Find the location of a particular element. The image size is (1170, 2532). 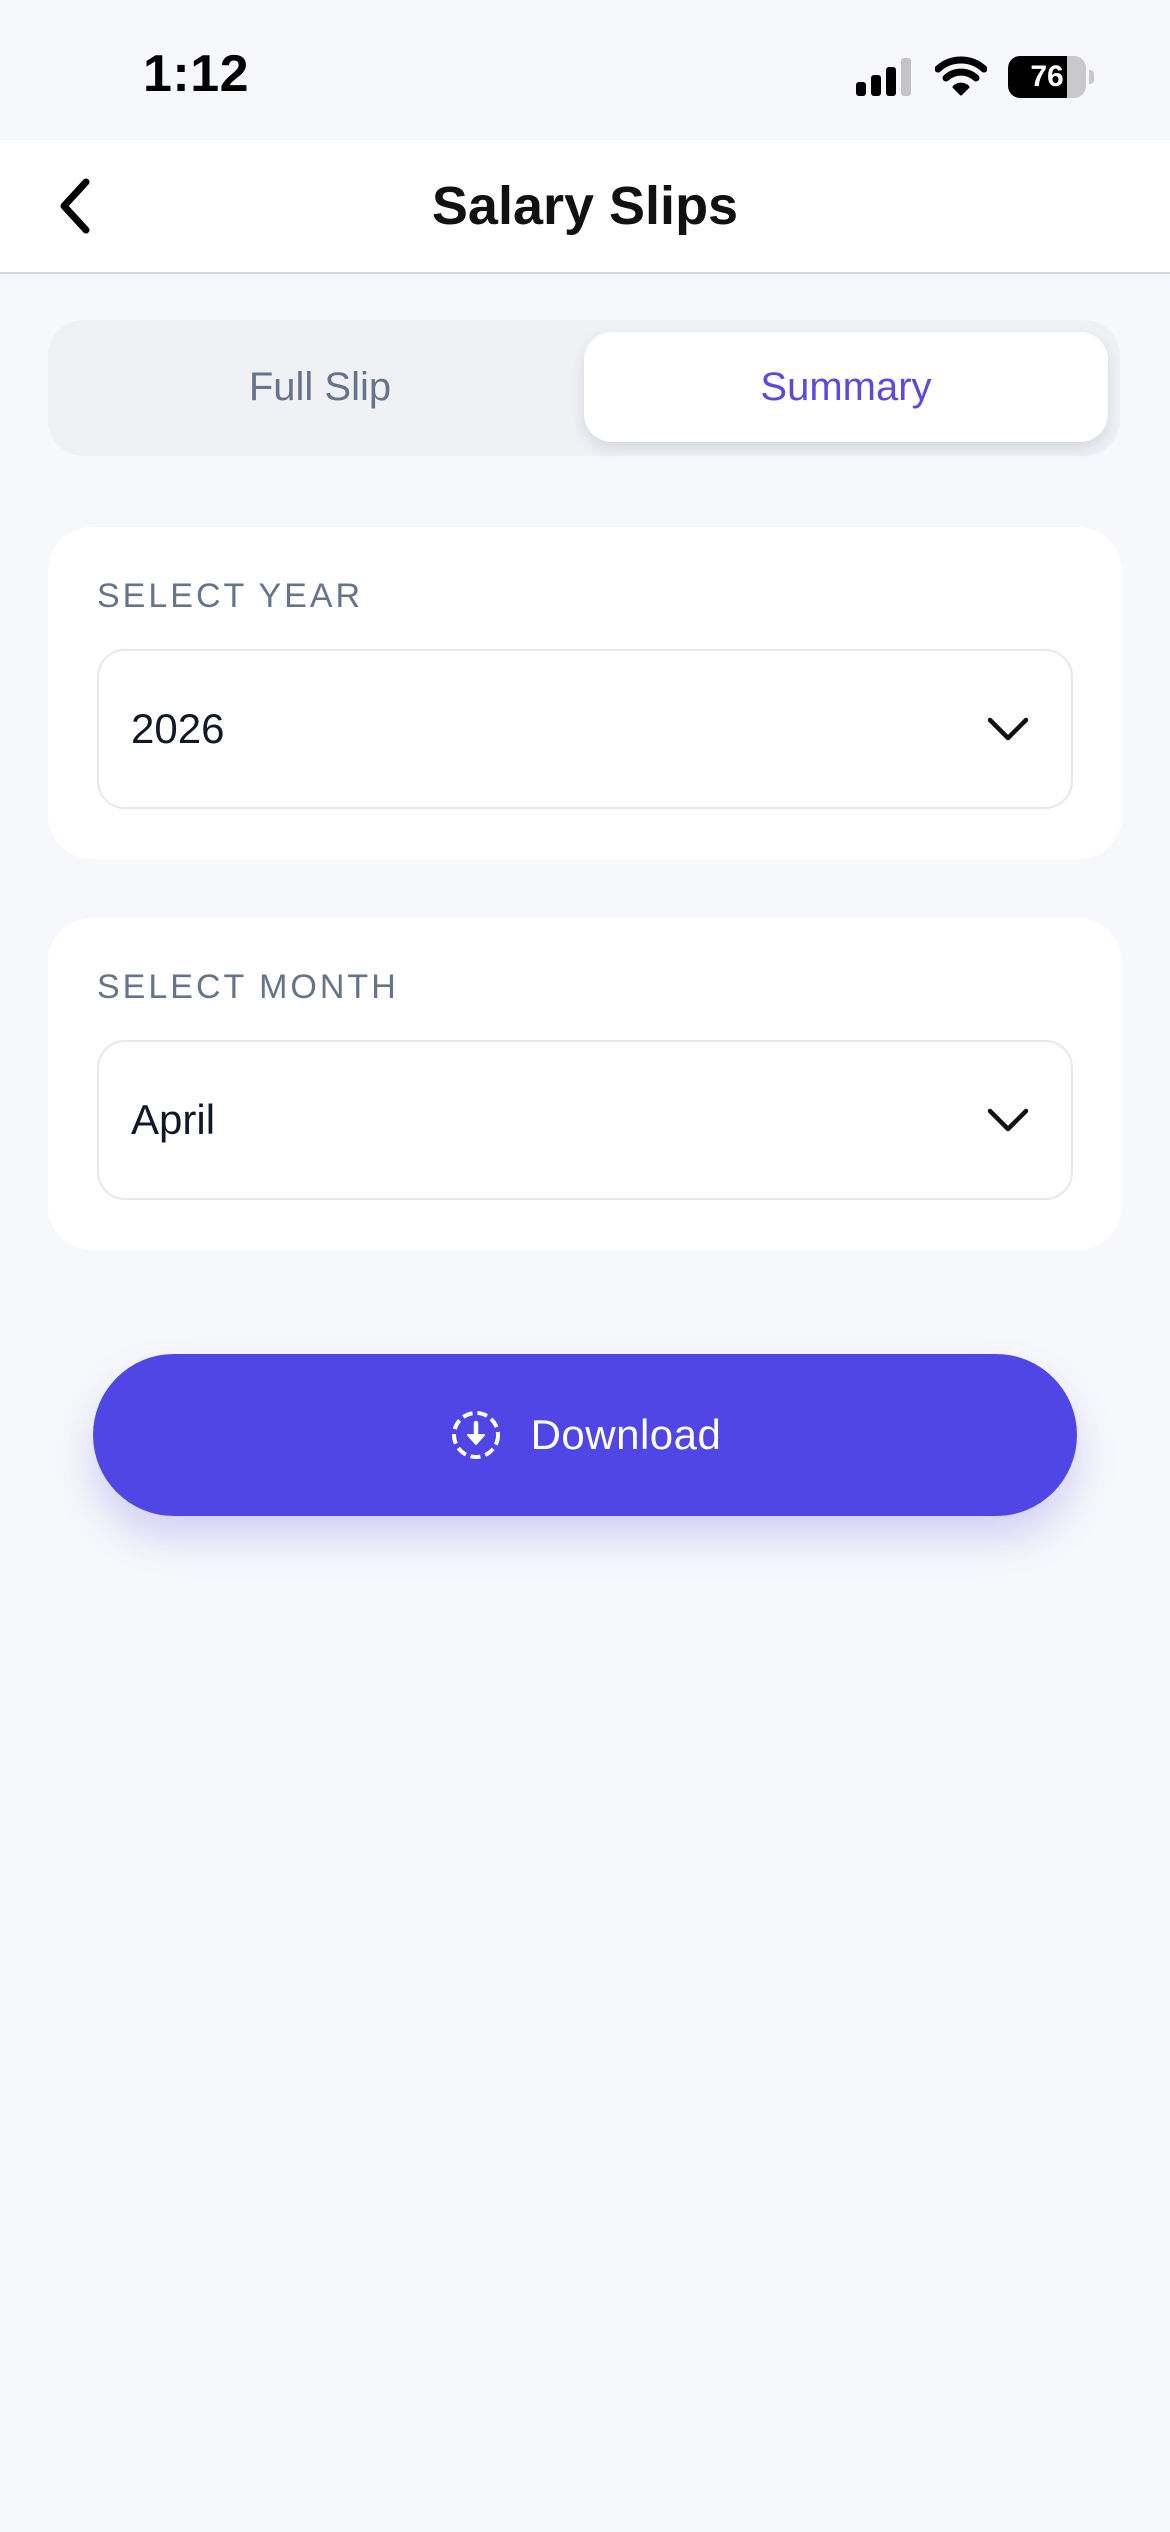

battery-percentage: 76 is located at coordinates (1047, 76).